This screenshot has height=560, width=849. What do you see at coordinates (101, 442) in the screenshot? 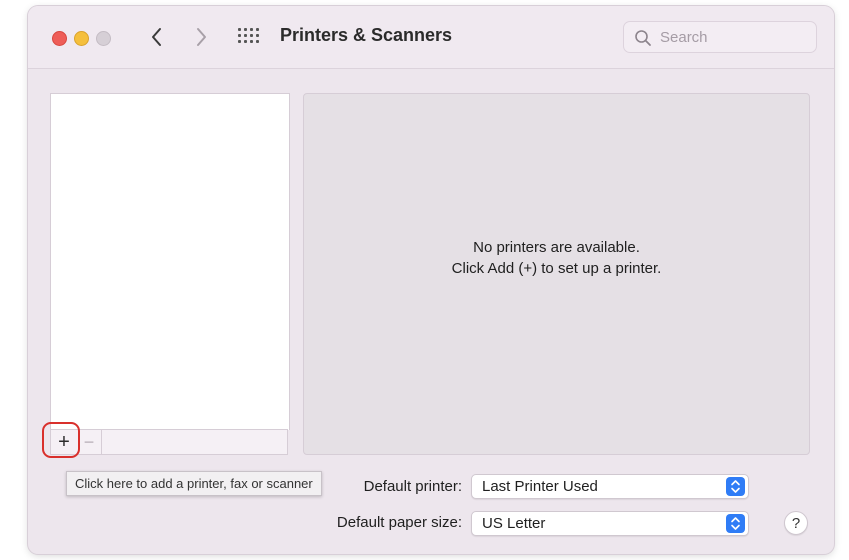
I see `controls-divider` at bounding box center [101, 442].